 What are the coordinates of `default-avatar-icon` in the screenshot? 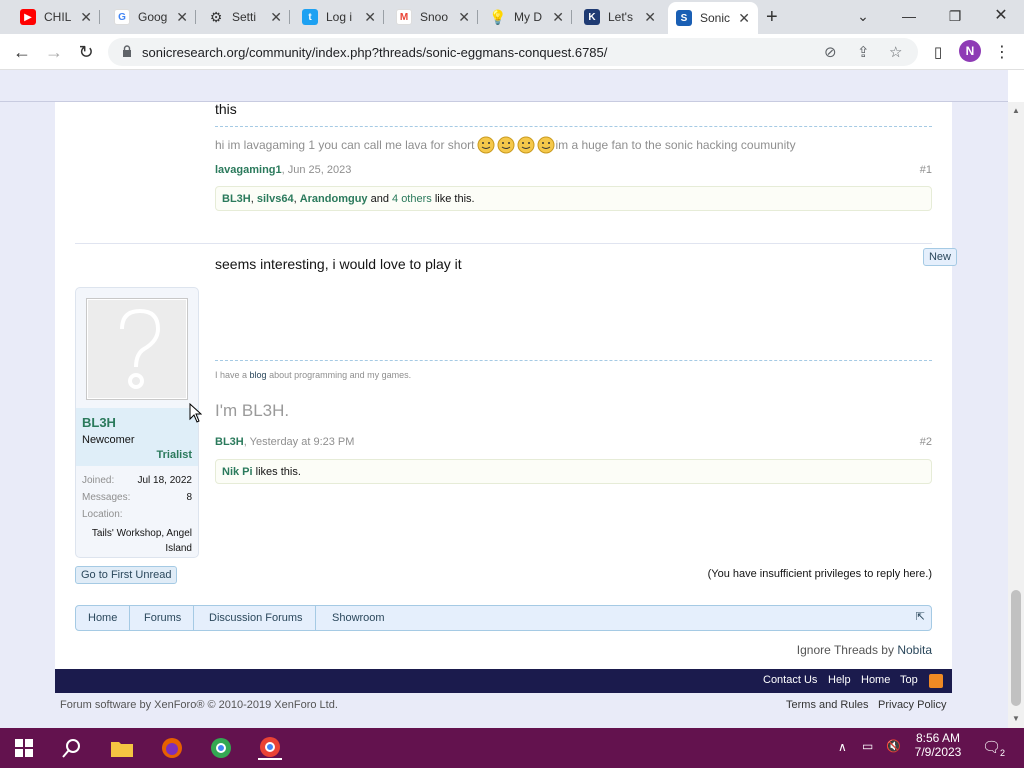 It's located at (140, 348).